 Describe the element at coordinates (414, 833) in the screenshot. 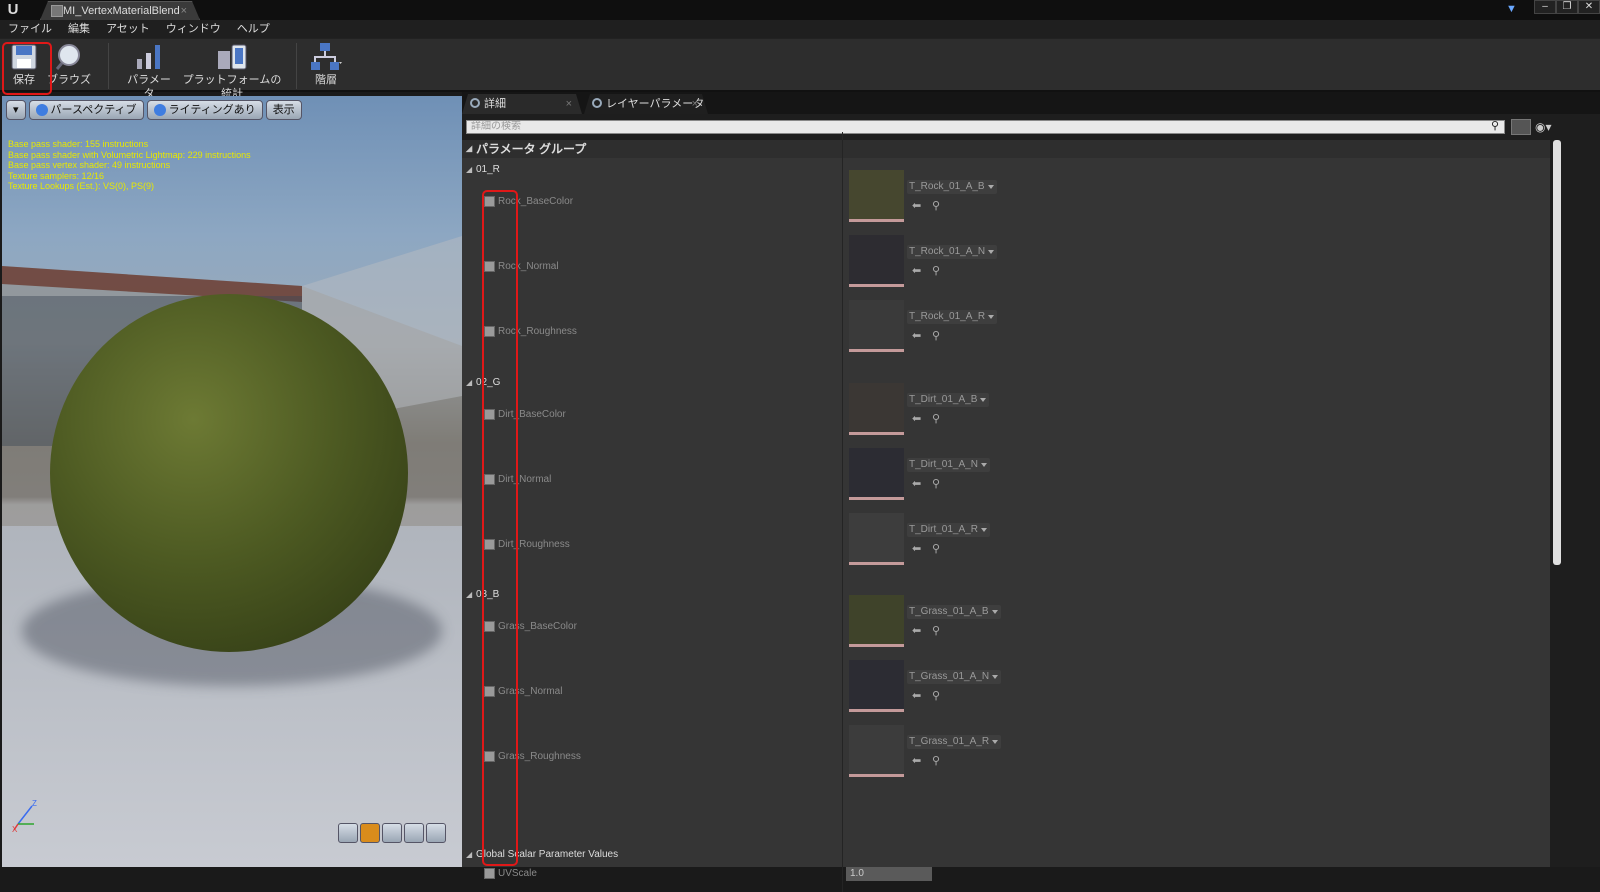

I see `cube-mesh-button` at that location.